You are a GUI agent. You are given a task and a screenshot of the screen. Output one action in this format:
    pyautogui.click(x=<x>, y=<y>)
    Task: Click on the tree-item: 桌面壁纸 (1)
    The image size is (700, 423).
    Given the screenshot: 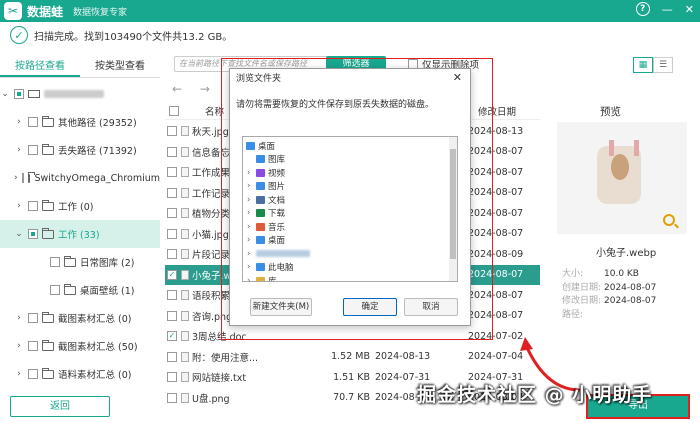 What is the action you would take?
    pyautogui.click(x=80, y=290)
    